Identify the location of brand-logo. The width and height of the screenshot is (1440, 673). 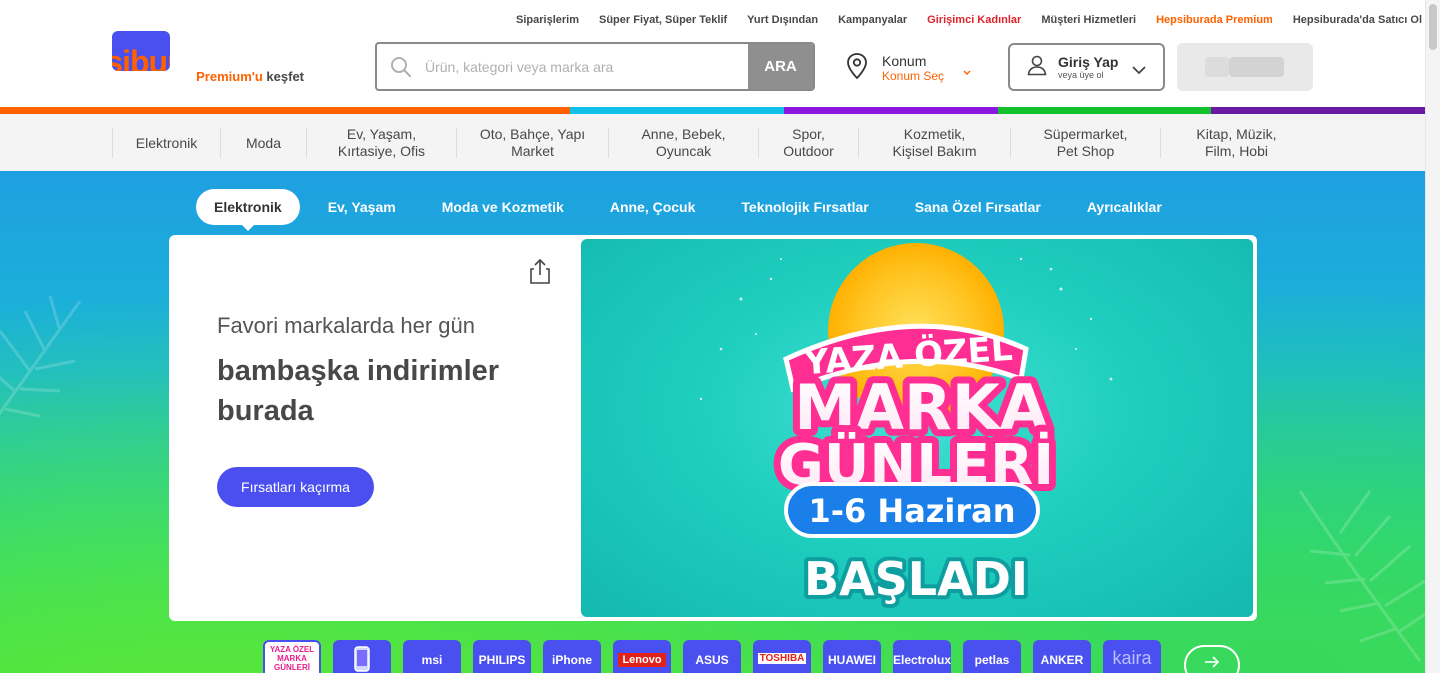
(362, 656).